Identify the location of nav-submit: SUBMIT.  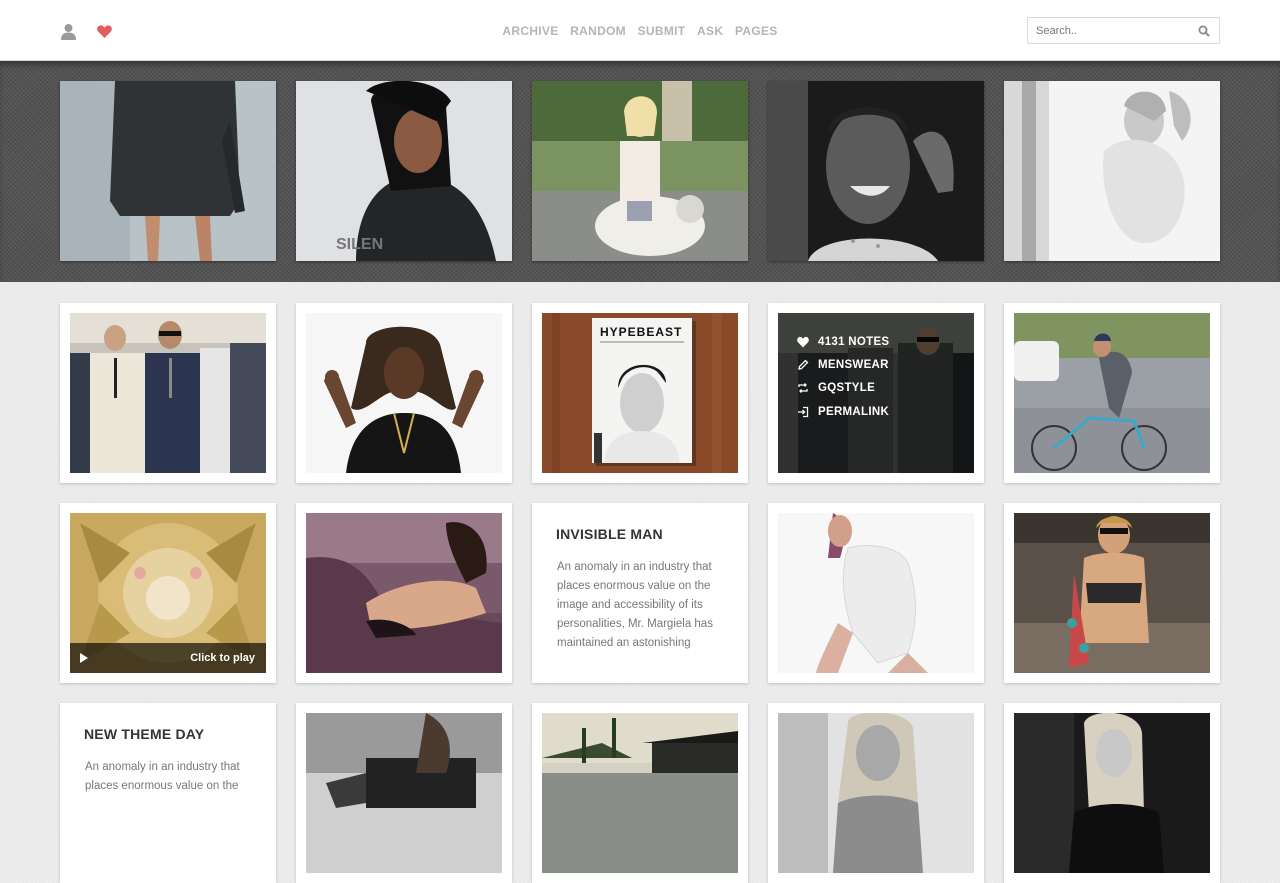
(662, 31).